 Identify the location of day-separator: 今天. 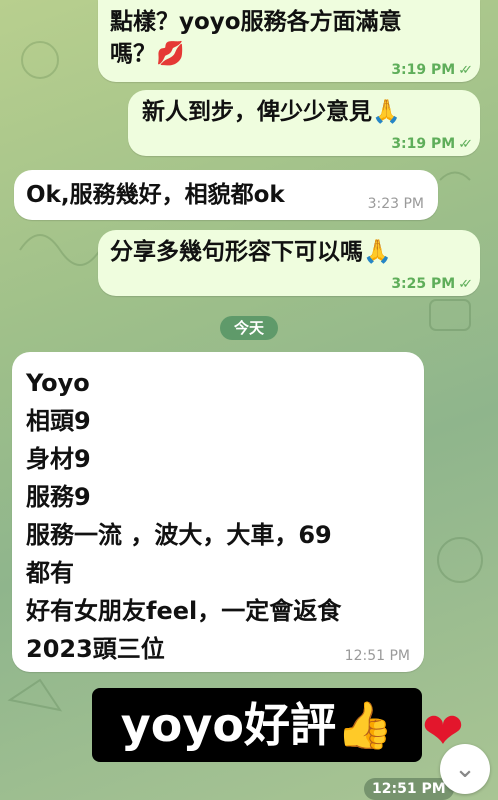
(249, 328).